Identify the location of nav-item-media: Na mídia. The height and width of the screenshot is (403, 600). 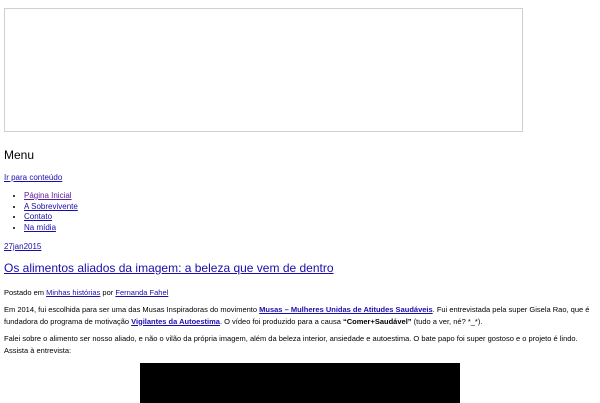
(51, 228).